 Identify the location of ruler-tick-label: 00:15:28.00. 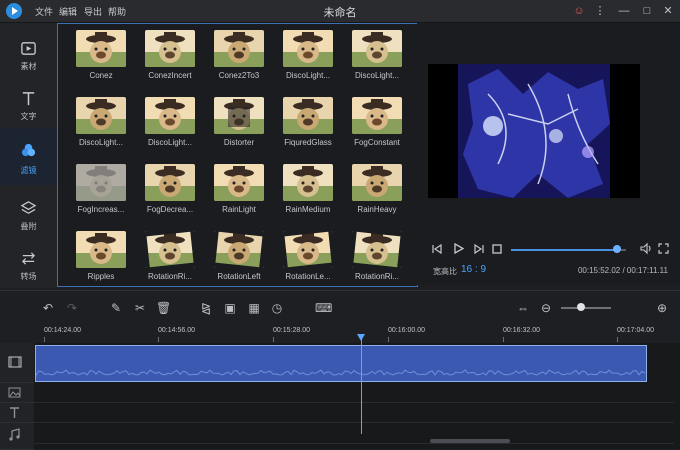
(291, 330).